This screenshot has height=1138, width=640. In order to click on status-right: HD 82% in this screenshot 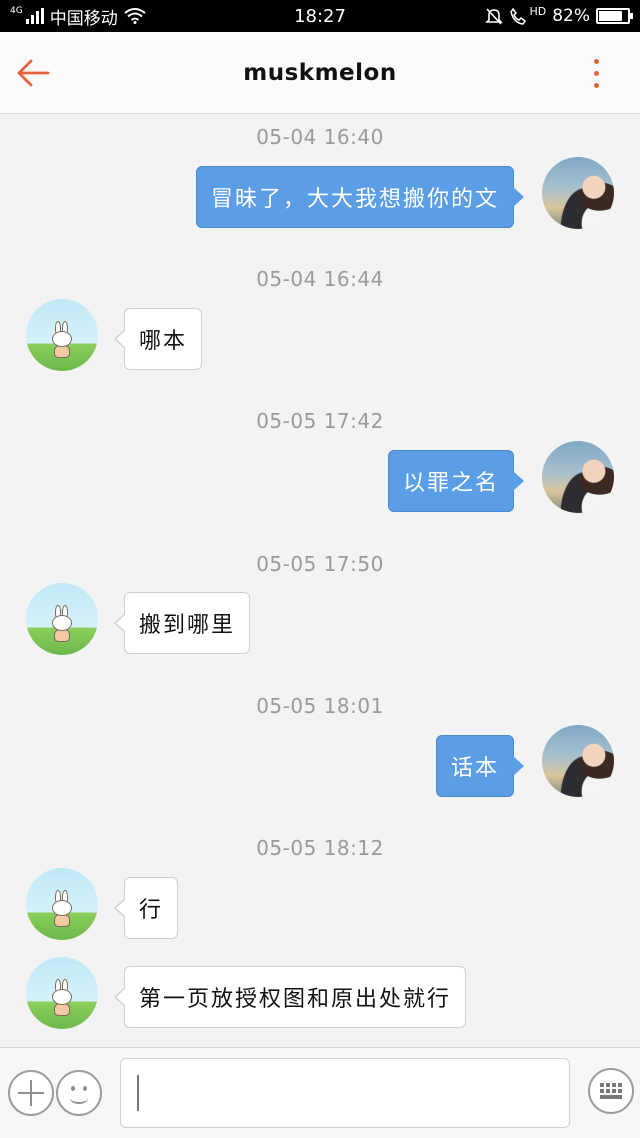, I will do `click(559, 15)`.